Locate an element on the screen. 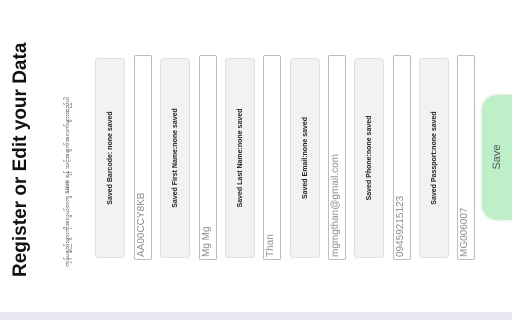 The image size is (512, 320). bottom-bar is located at coordinates (256, 316).